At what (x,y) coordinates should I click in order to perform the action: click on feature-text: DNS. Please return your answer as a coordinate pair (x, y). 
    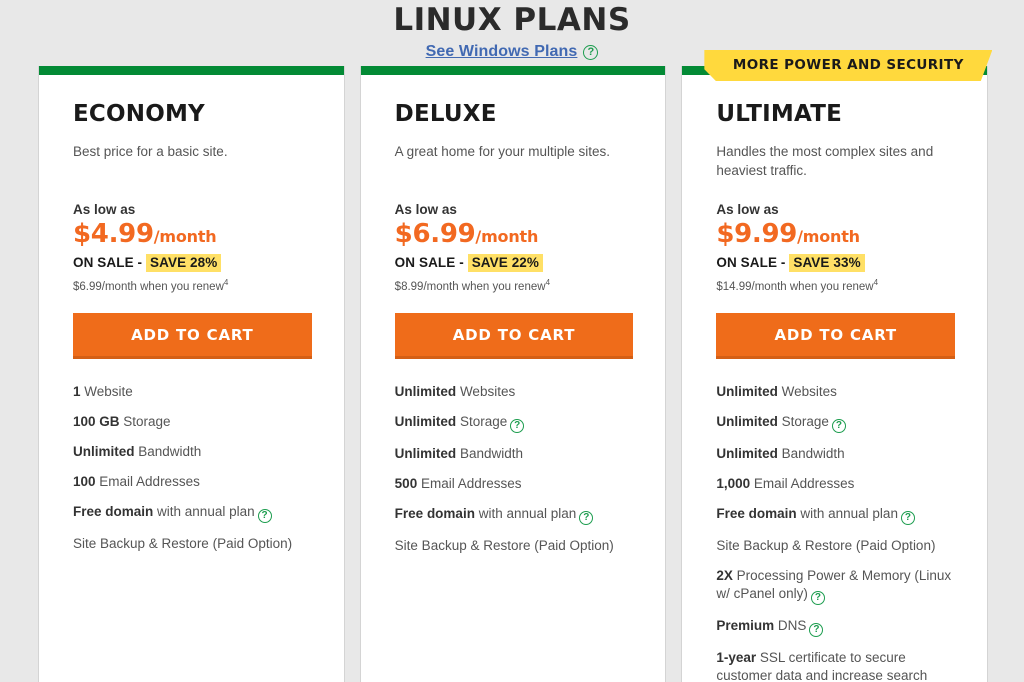
    Looking at the image, I should click on (790, 625).